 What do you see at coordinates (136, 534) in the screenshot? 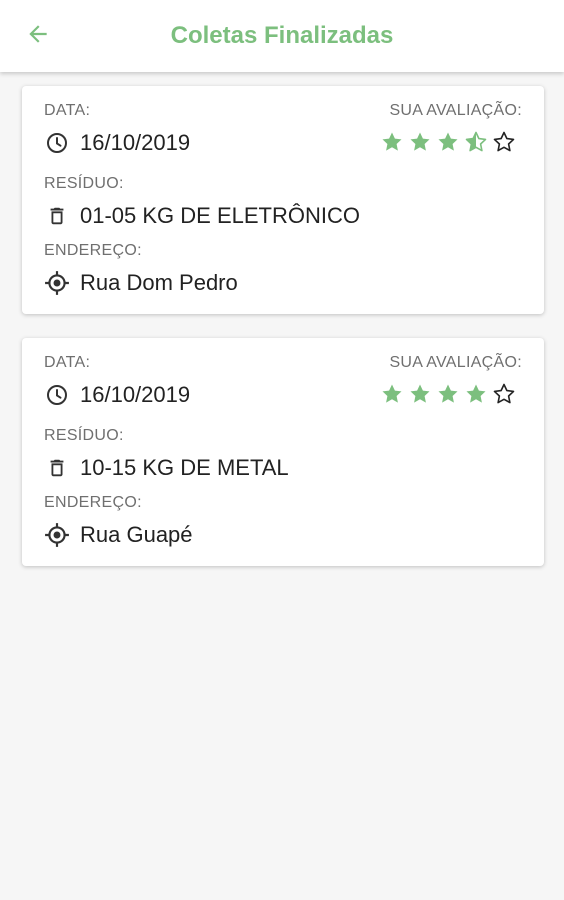
I see `address-value: Rua Guapé` at bounding box center [136, 534].